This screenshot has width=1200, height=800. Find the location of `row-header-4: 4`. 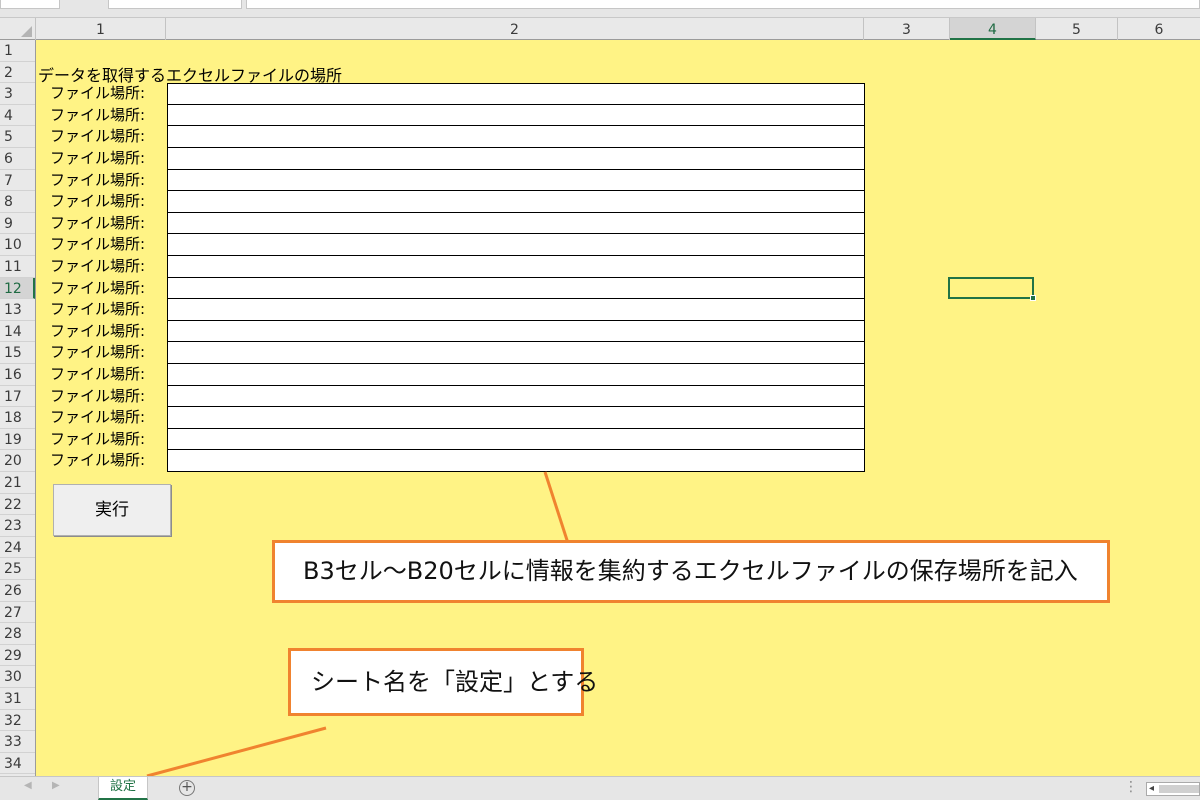

row-header-4: 4 is located at coordinates (17, 116).